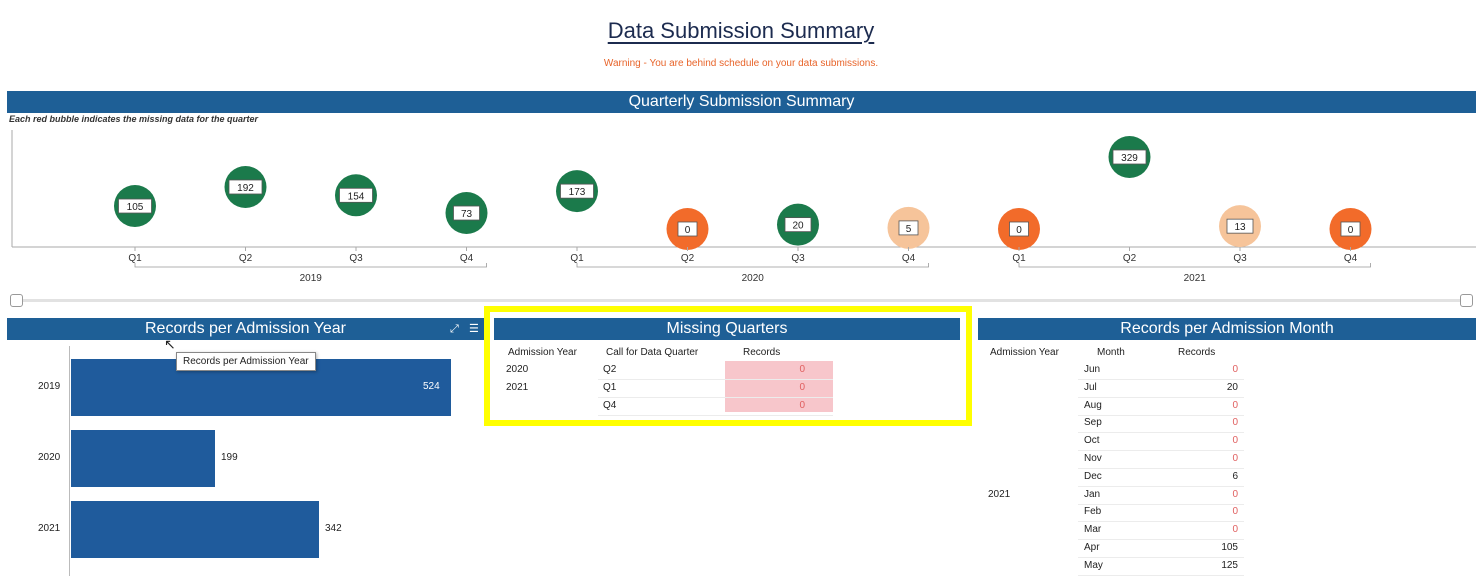  What do you see at coordinates (311, 278) in the screenshot?
I see `year-tick-label: 2019` at bounding box center [311, 278].